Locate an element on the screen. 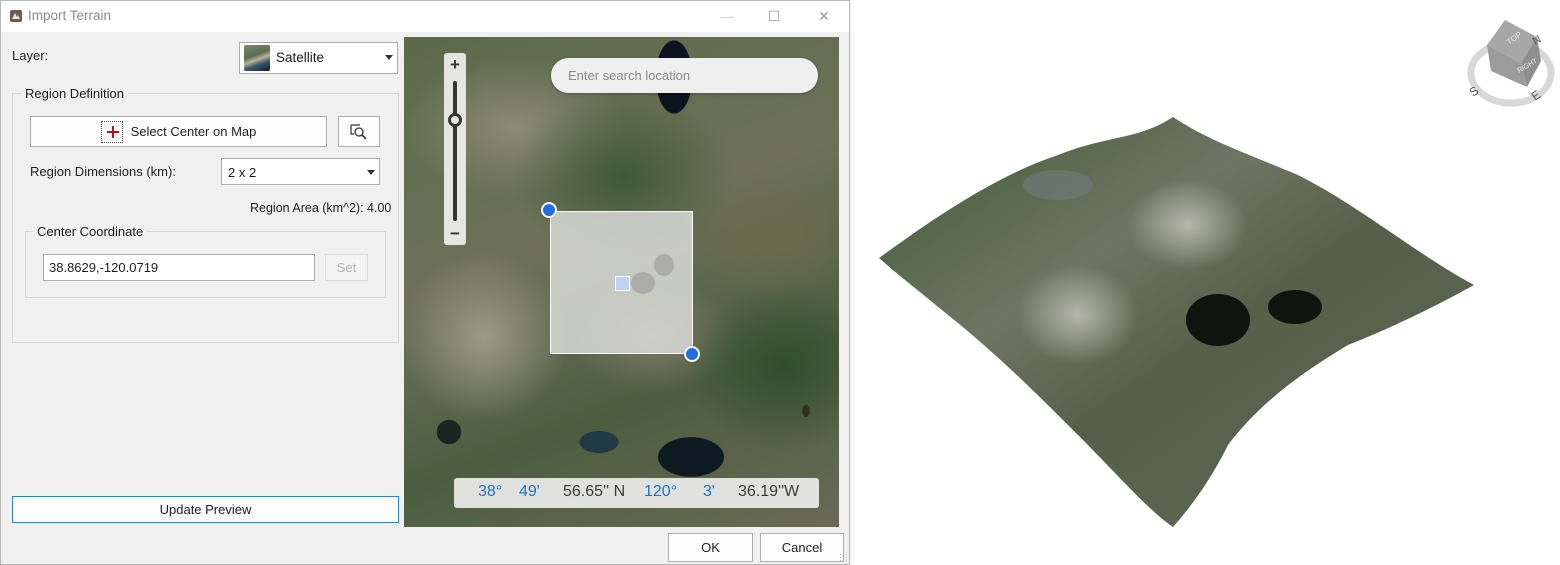 The image size is (1560, 565). region-definition-title: Region Definition is located at coordinates (75, 93).